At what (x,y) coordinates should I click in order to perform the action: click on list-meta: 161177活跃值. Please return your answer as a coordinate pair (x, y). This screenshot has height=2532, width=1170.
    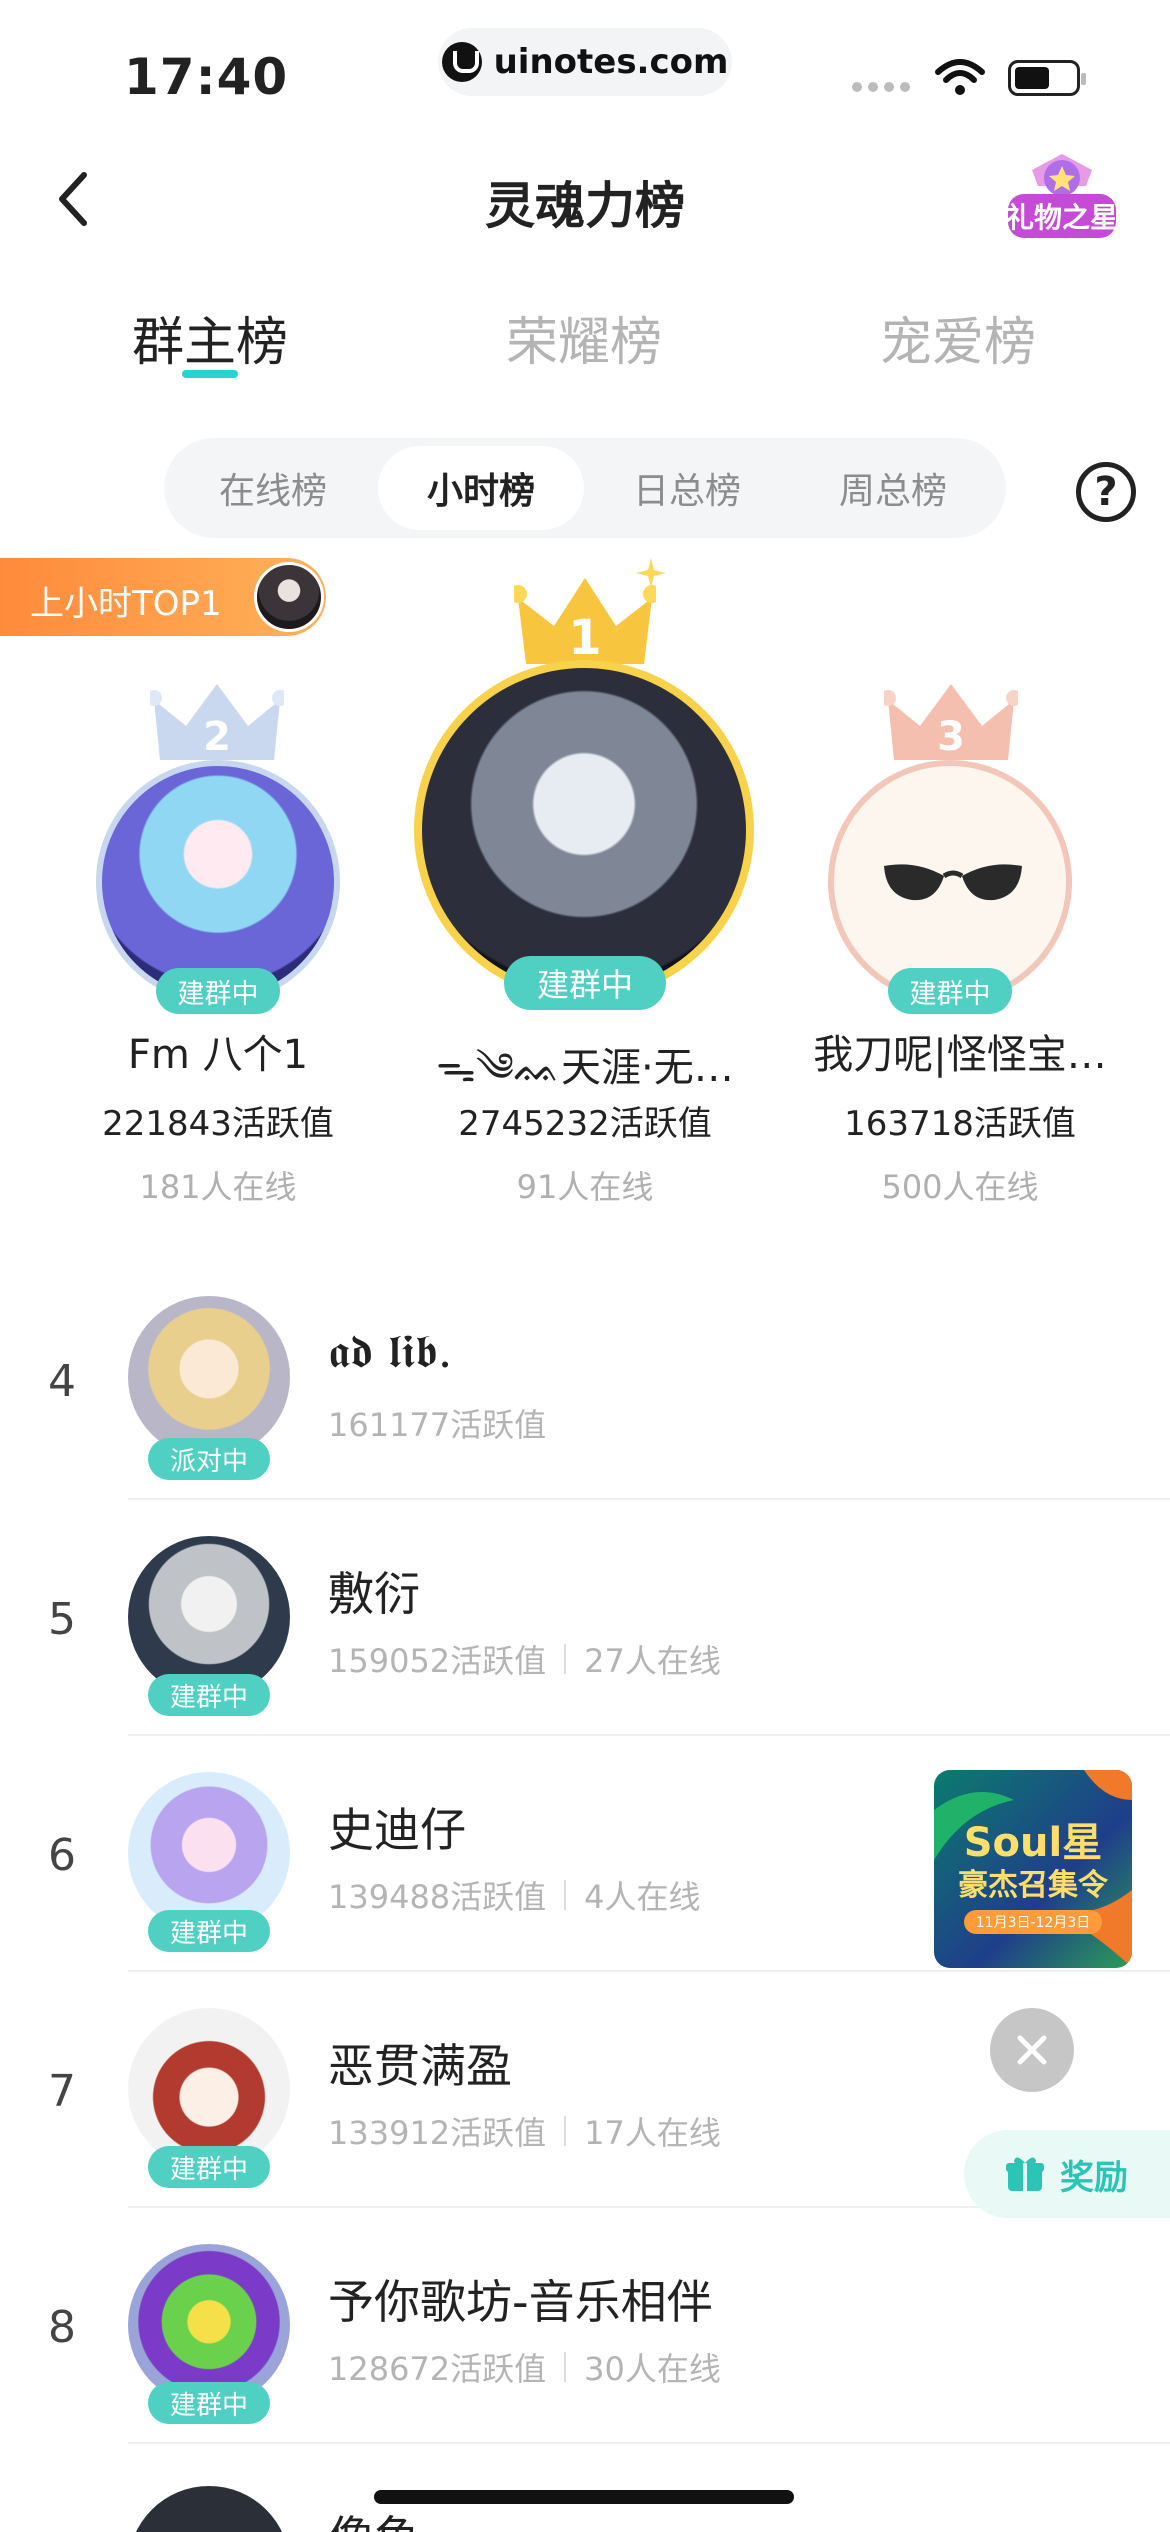
    Looking at the image, I should click on (437, 1423).